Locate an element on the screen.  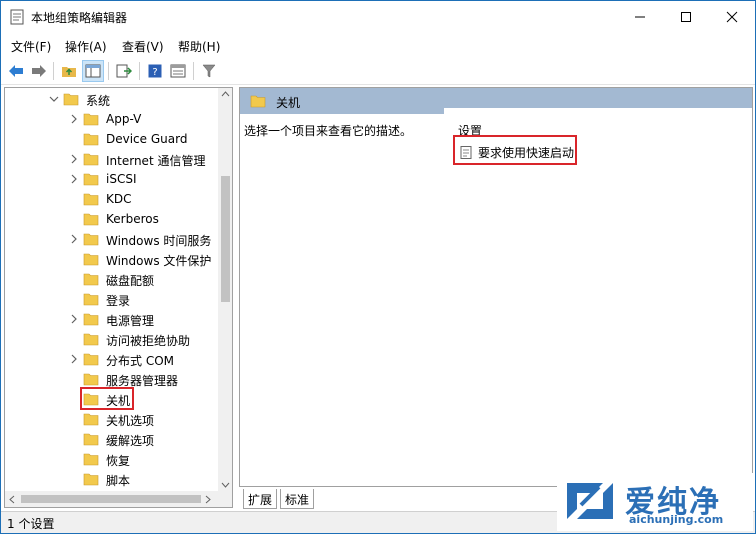
tree-item-label: App-V is located at coordinates (124, 119).